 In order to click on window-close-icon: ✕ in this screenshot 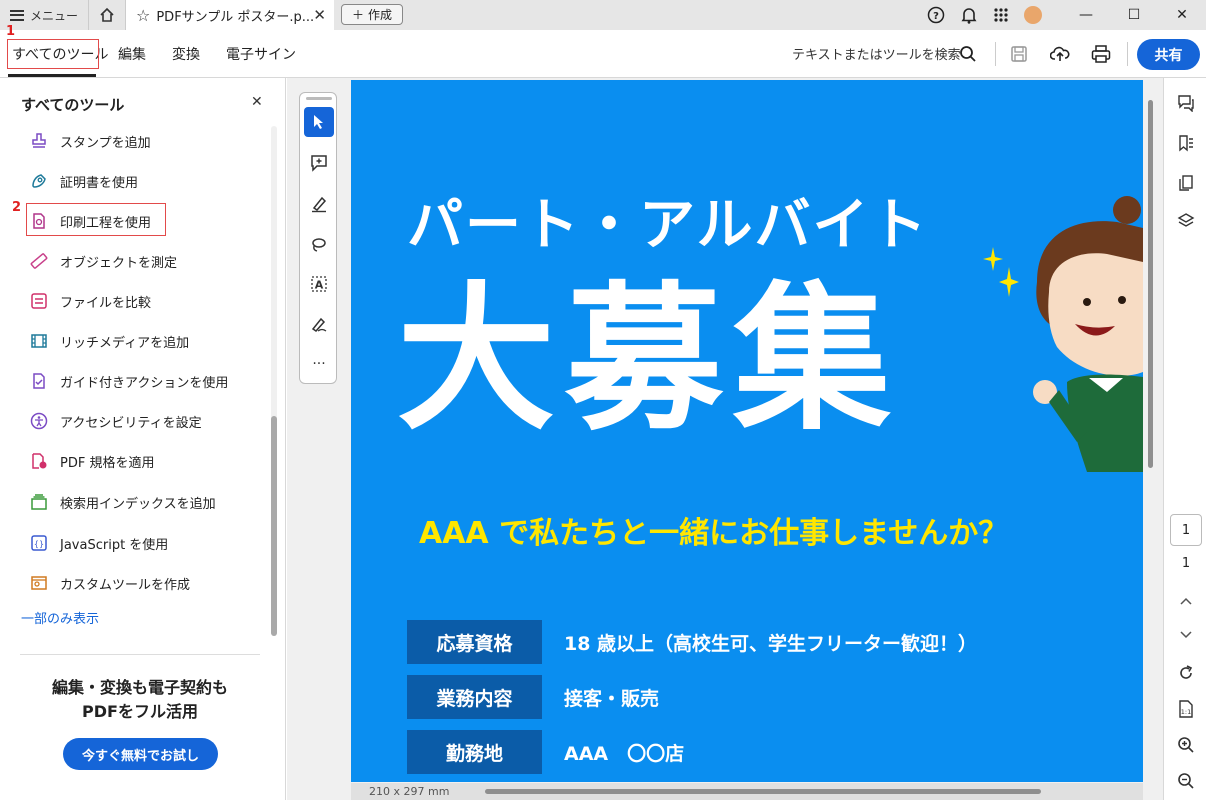, I will do `click(1182, 15)`.